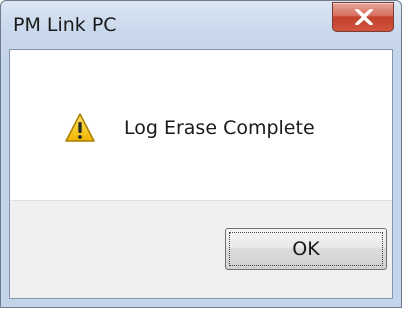  I want to click on window-title: PM Link PC, so click(65, 25).